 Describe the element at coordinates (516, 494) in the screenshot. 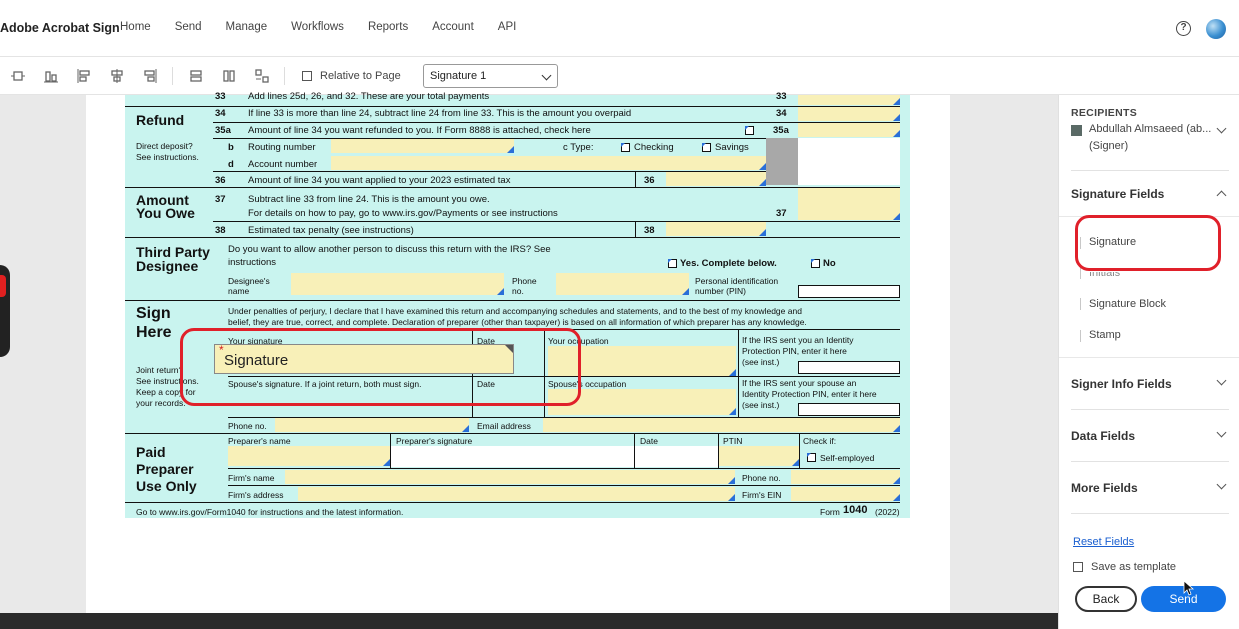

I see `firm-address-field` at that location.